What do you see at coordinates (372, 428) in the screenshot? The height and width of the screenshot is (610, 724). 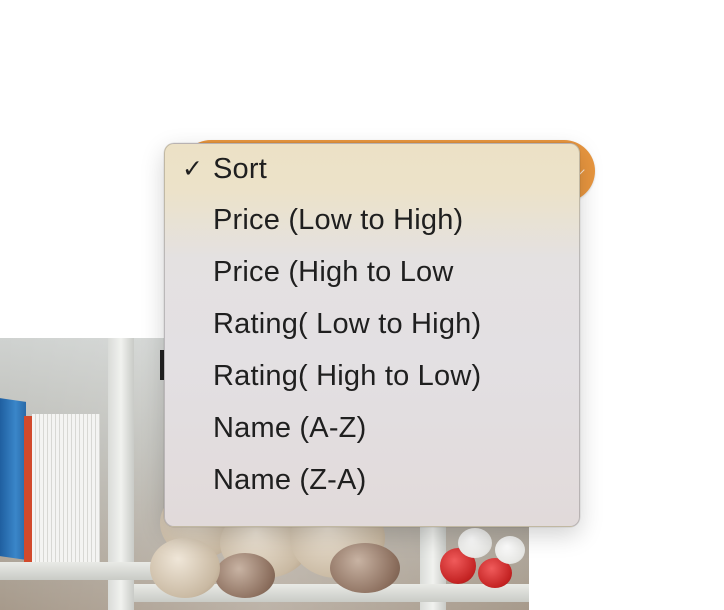 I see `menu-item-name-a-z: Name (A-Z)` at bounding box center [372, 428].